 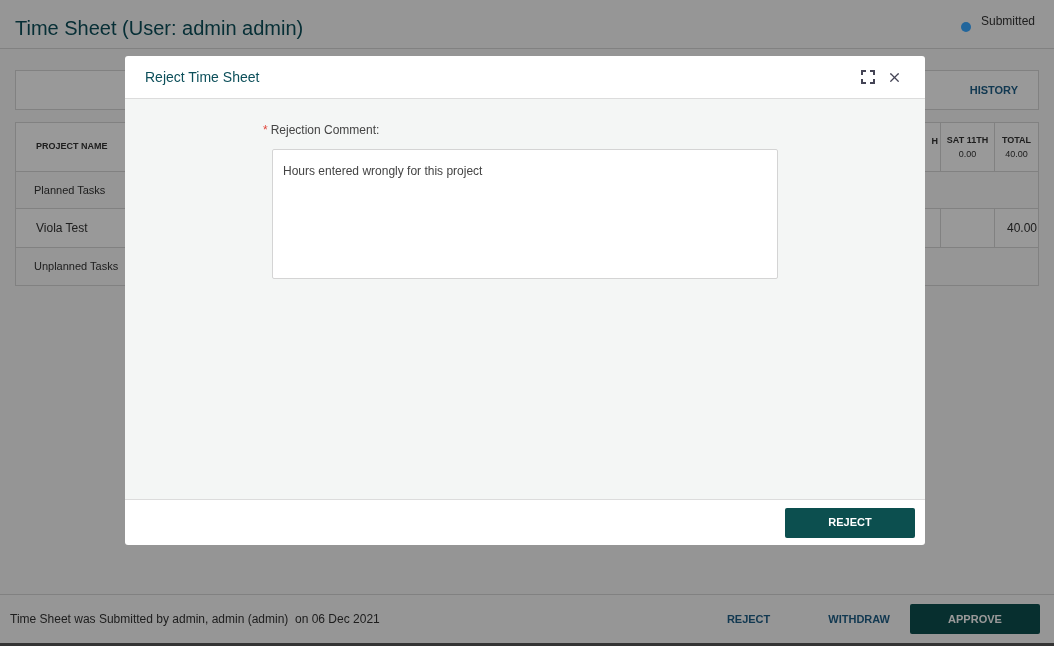 What do you see at coordinates (859, 619) in the screenshot?
I see `withdraw-button: WITHDRAW` at bounding box center [859, 619].